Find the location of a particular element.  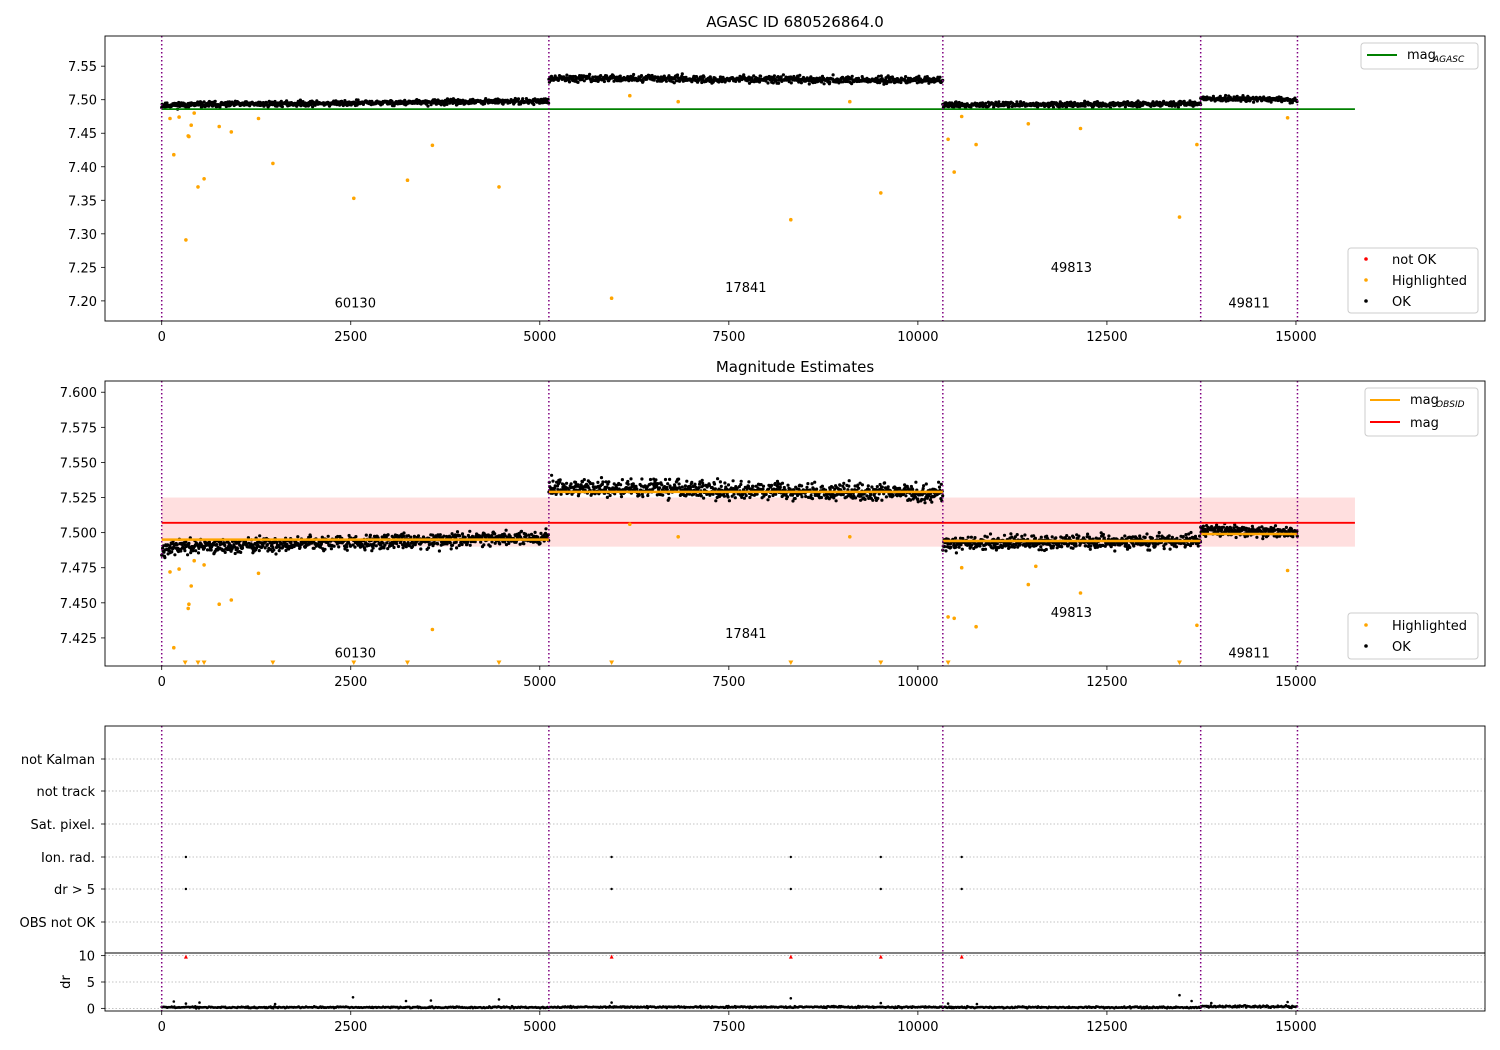

legend-label: mag is located at coordinates (1424, 423).